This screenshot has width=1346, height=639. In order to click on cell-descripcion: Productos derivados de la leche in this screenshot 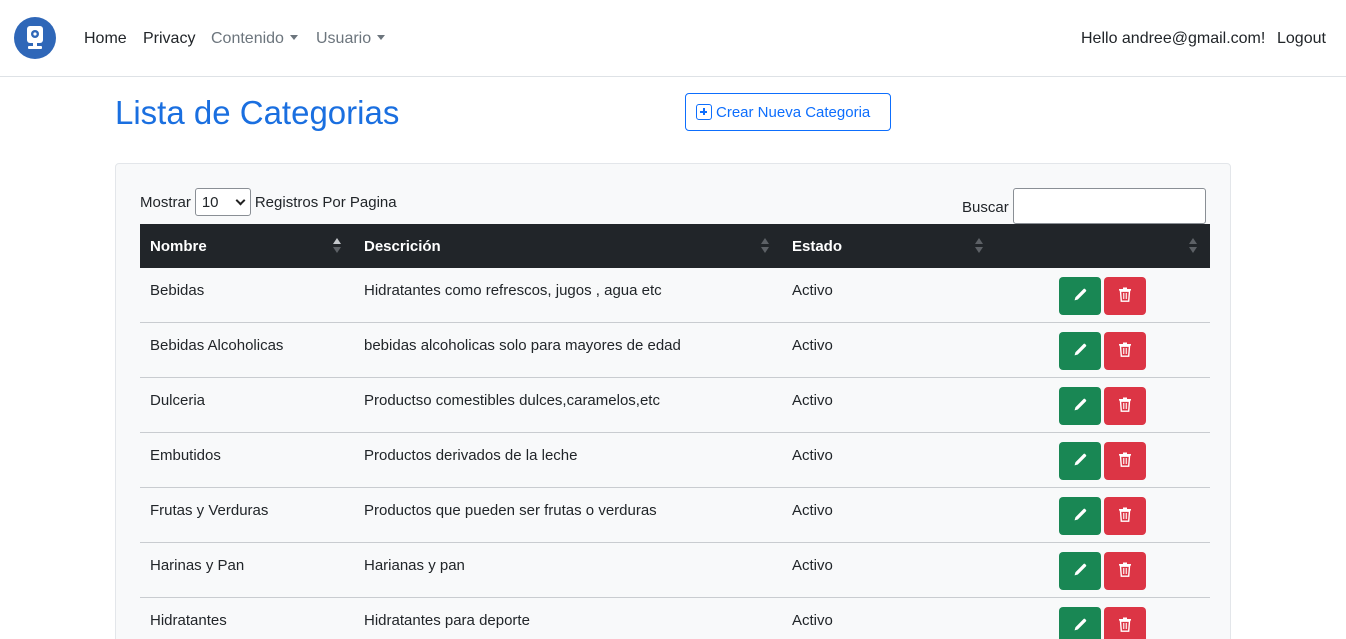, I will do `click(471, 455)`.